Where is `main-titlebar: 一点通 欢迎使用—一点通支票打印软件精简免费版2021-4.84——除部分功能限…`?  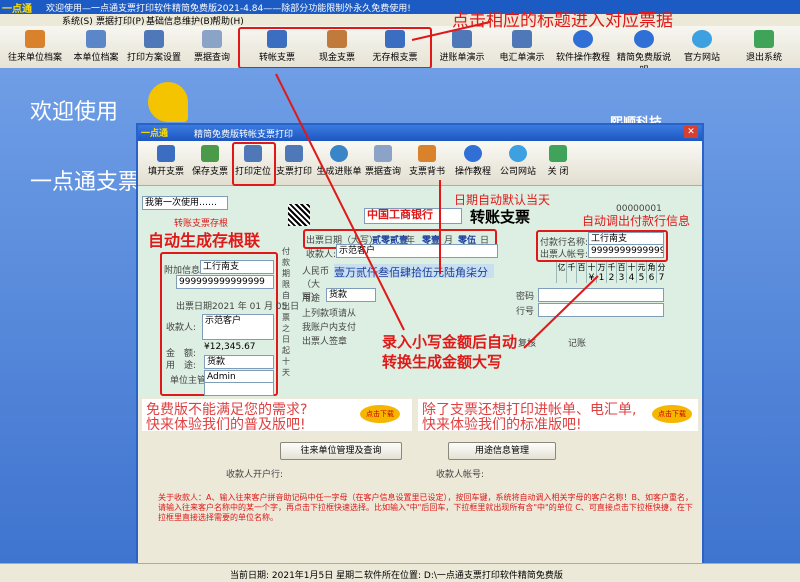
main-titlebar: 一点通 欢迎使用—一点通支票打印软件精简免费版2021-4.84——除部分功能限… is located at coordinates (400, 7).